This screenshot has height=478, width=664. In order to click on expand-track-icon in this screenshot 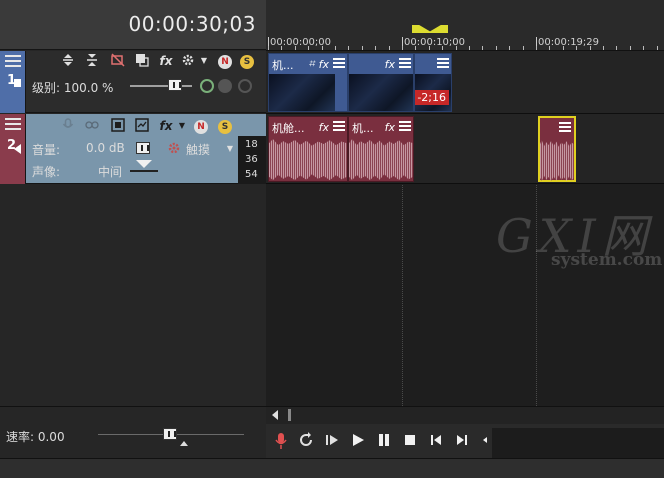, I will do `click(68, 61)`.